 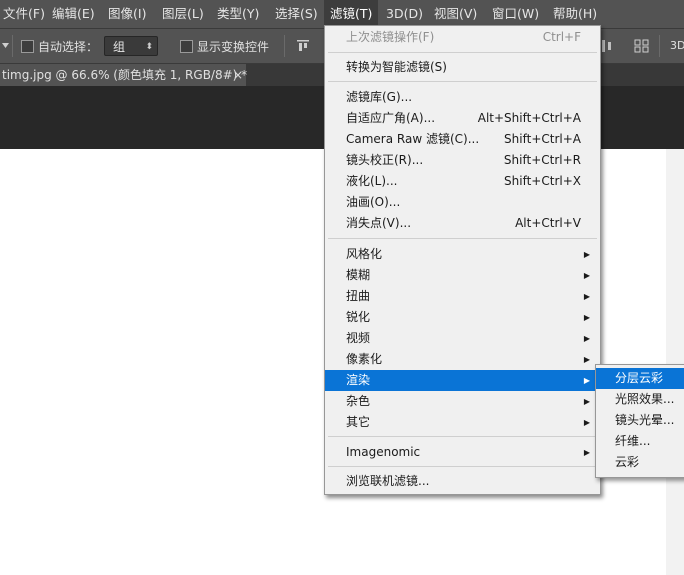 What do you see at coordinates (462, 338) in the screenshot?
I see `menu-item-video: 视频 ▶` at bounding box center [462, 338].